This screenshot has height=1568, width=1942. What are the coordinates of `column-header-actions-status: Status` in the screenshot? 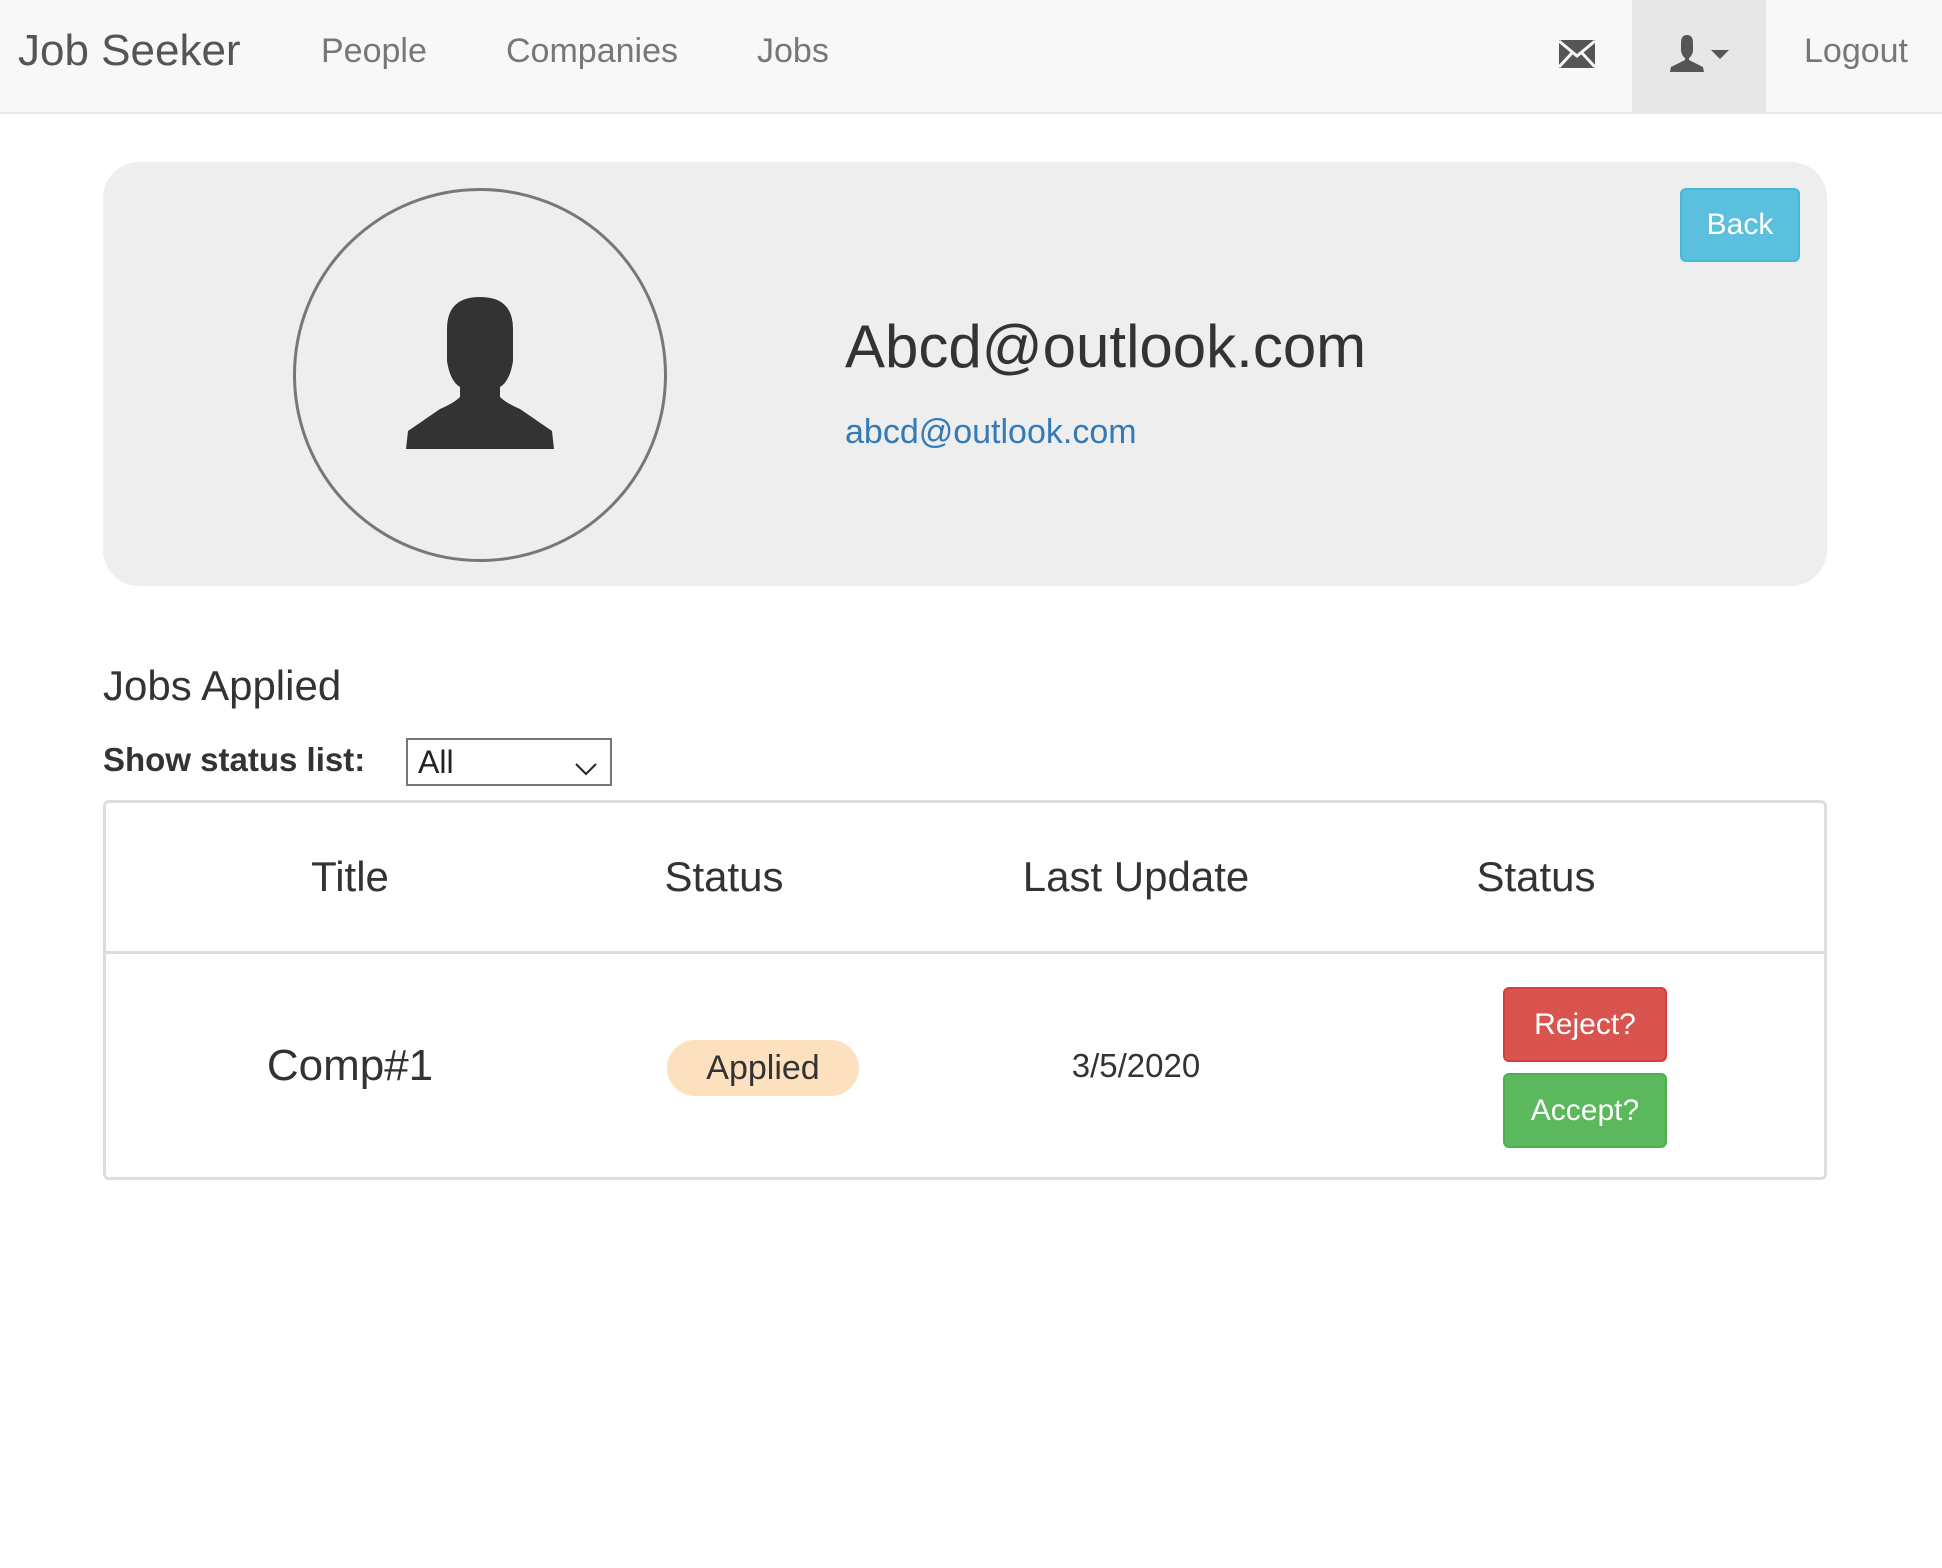 It's located at (1536, 876).